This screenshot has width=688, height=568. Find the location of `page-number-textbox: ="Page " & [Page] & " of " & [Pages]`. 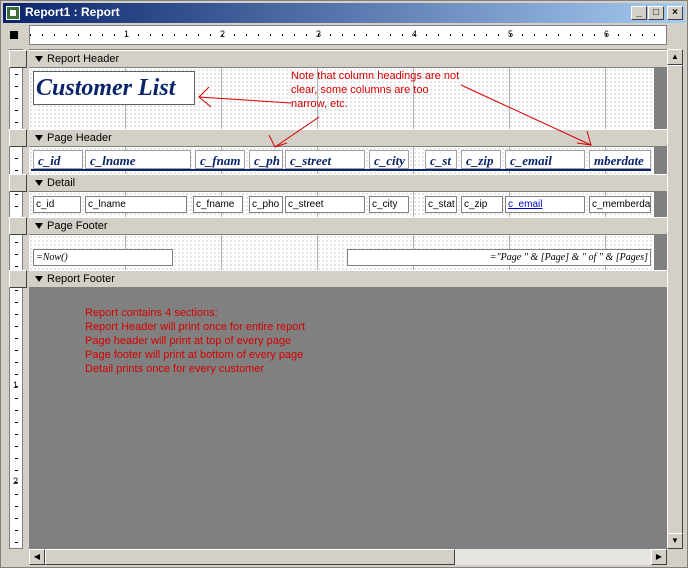

page-number-textbox: ="Page " & [Page] & " of " & [Pages] is located at coordinates (499, 257).